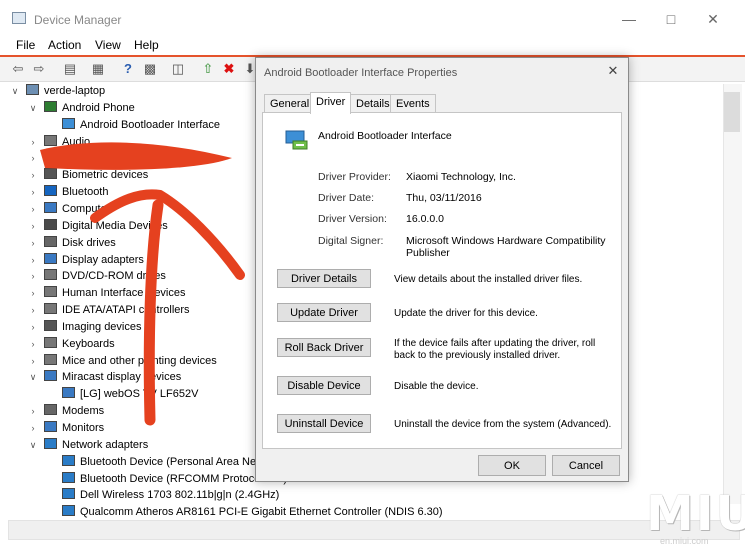 This screenshot has width=745, height=550. I want to click on tree-node: › Digital Media Devices, so click(98, 226).